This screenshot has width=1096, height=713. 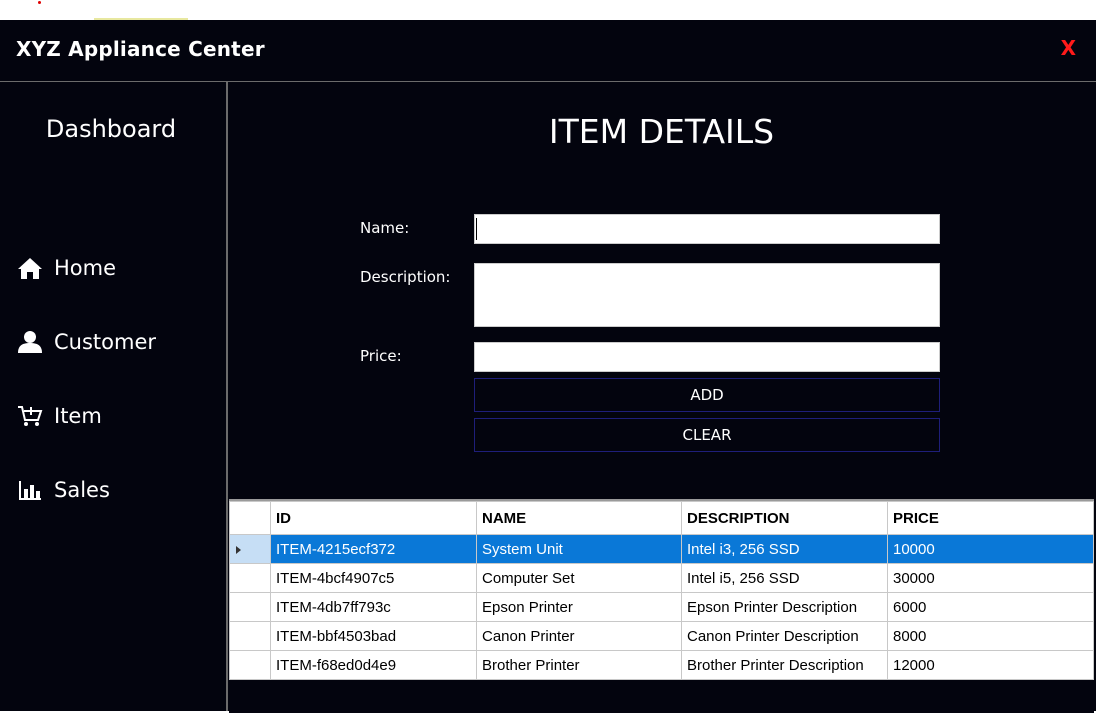 What do you see at coordinates (990, 607) in the screenshot?
I see `table-cell: 6000` at bounding box center [990, 607].